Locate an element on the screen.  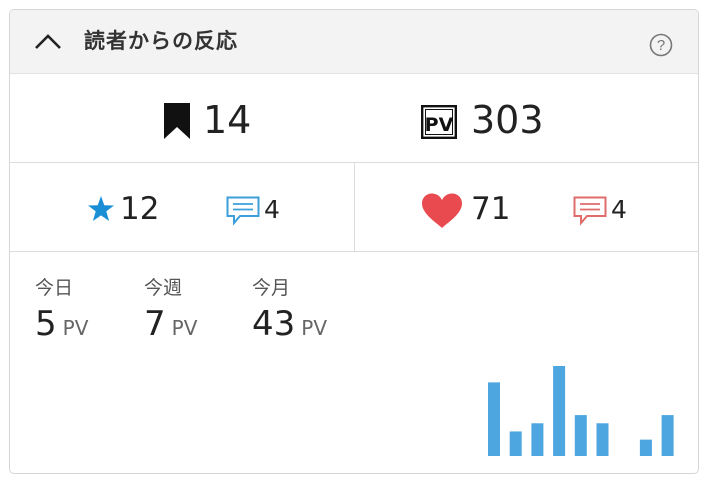
star-comment-count: 4 is located at coordinates (272, 209).